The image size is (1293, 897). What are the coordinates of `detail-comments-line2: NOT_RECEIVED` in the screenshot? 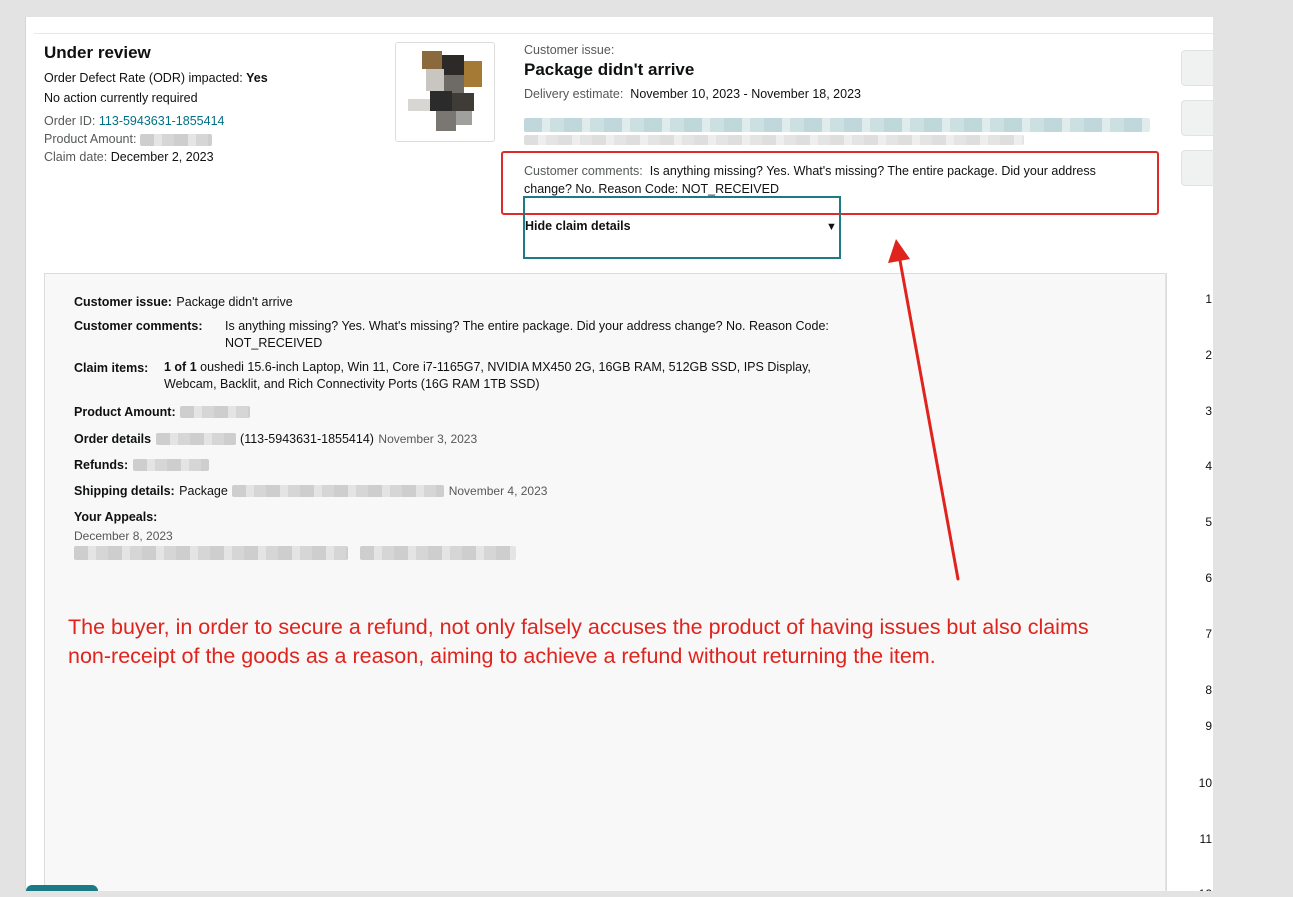 It's located at (274, 343).